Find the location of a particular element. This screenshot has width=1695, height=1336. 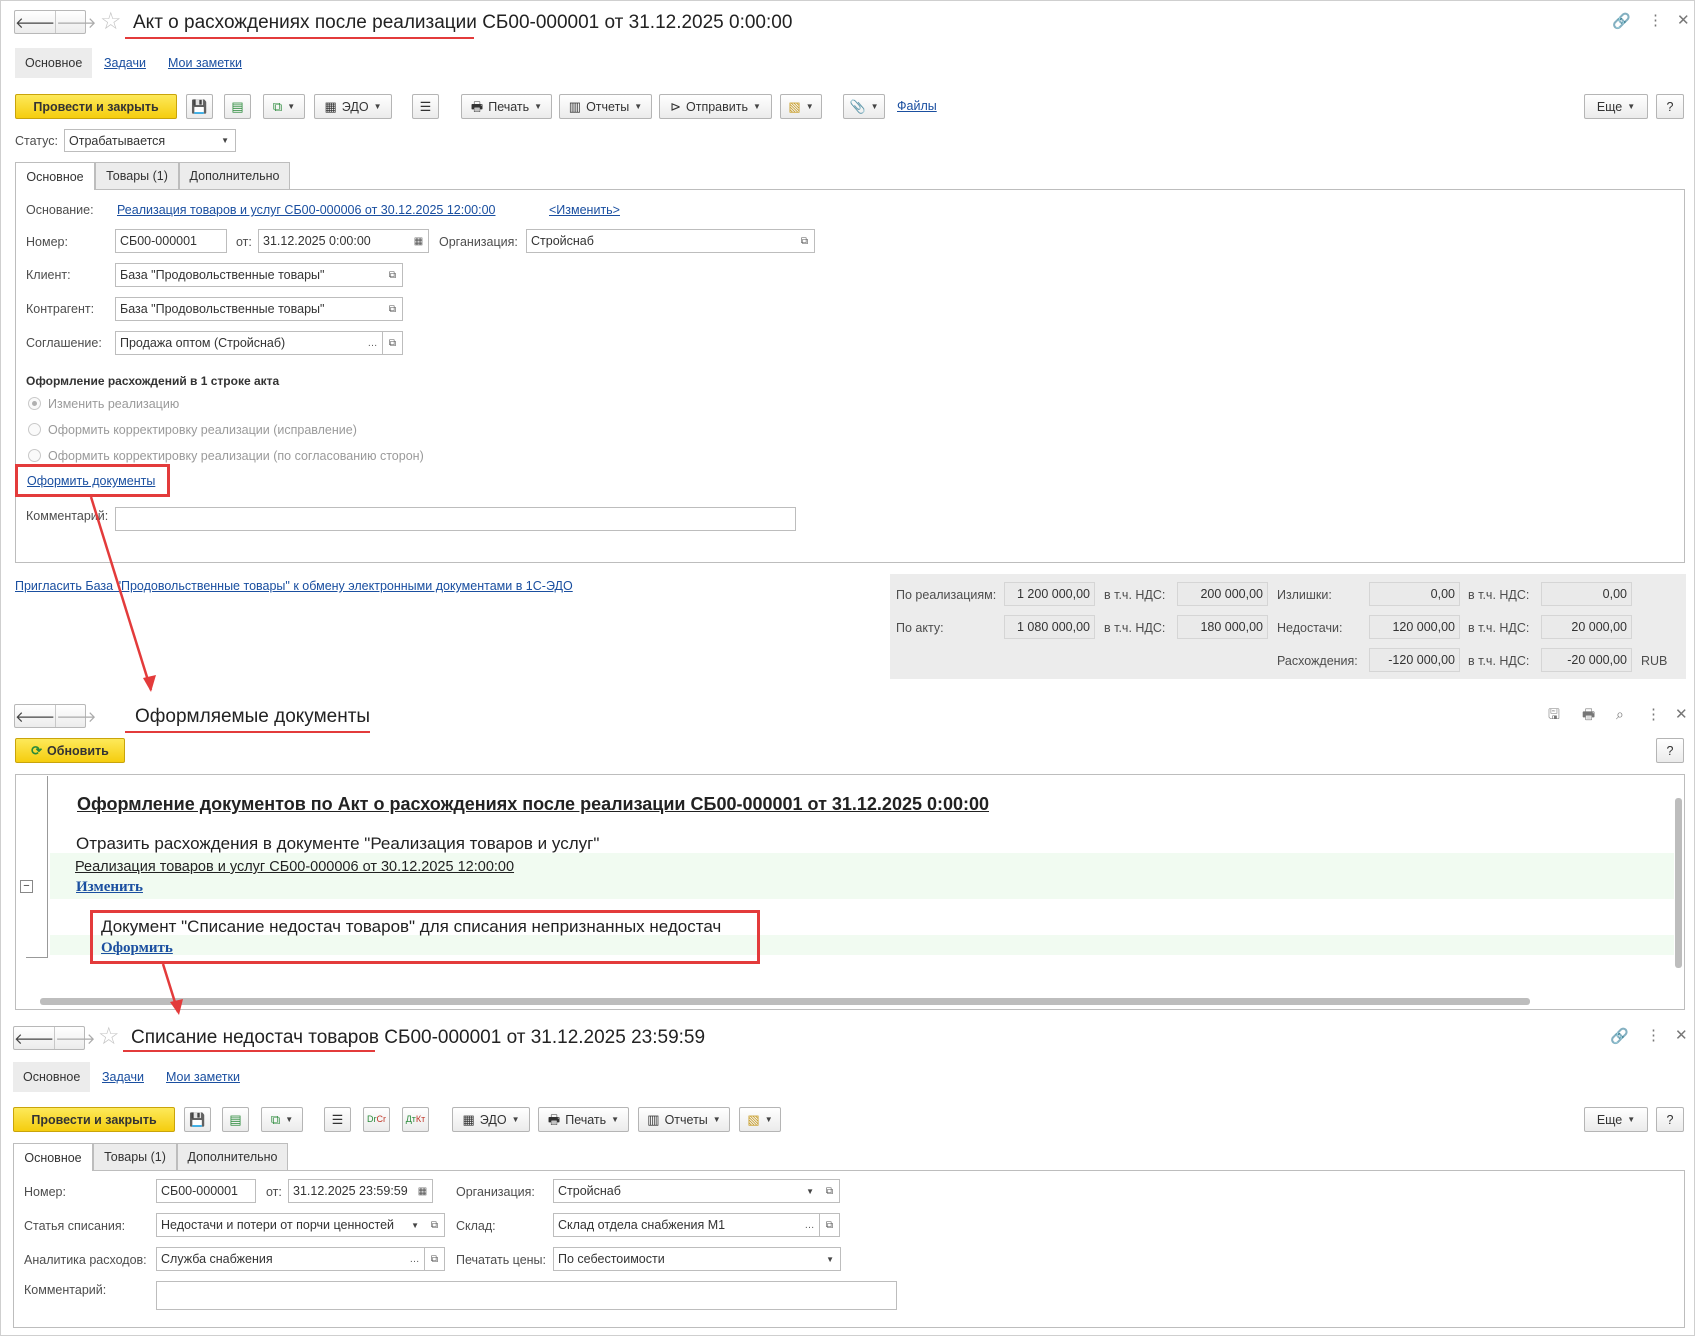

edo-button: ▦ ЭДО ▼ is located at coordinates (491, 1119).